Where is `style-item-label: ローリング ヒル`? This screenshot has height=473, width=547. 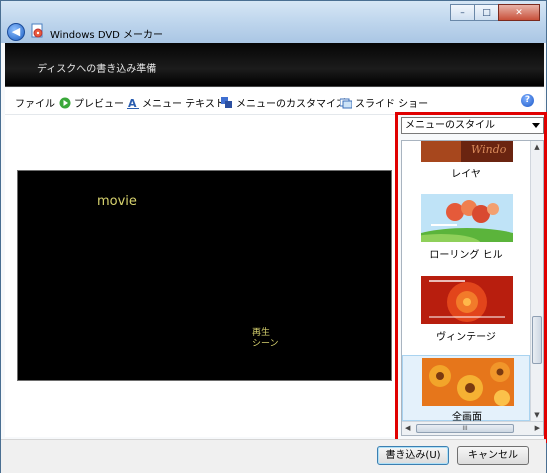
style-item-label: ローリング ヒル is located at coordinates (466, 255).